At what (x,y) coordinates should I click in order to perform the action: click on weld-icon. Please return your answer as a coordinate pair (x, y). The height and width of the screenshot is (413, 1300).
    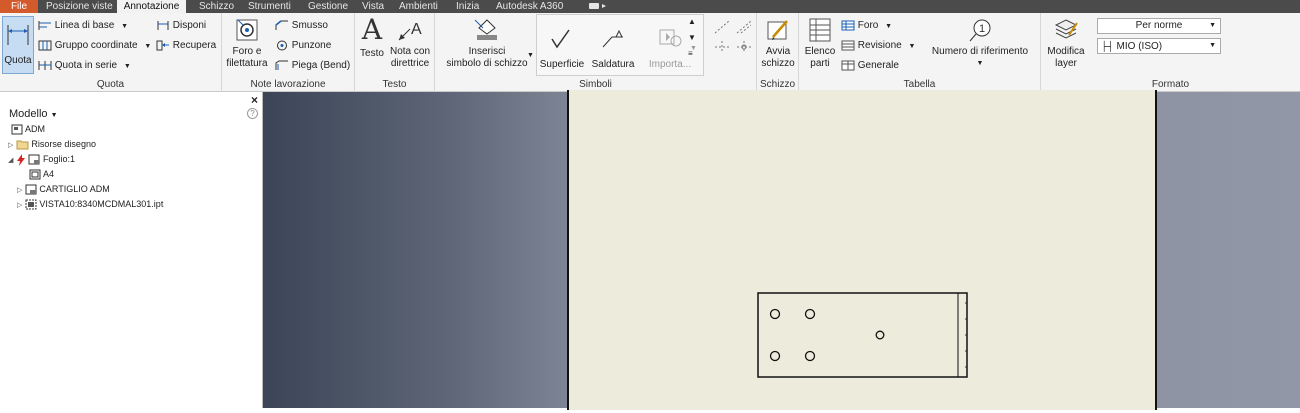
    Looking at the image, I should click on (612, 38).